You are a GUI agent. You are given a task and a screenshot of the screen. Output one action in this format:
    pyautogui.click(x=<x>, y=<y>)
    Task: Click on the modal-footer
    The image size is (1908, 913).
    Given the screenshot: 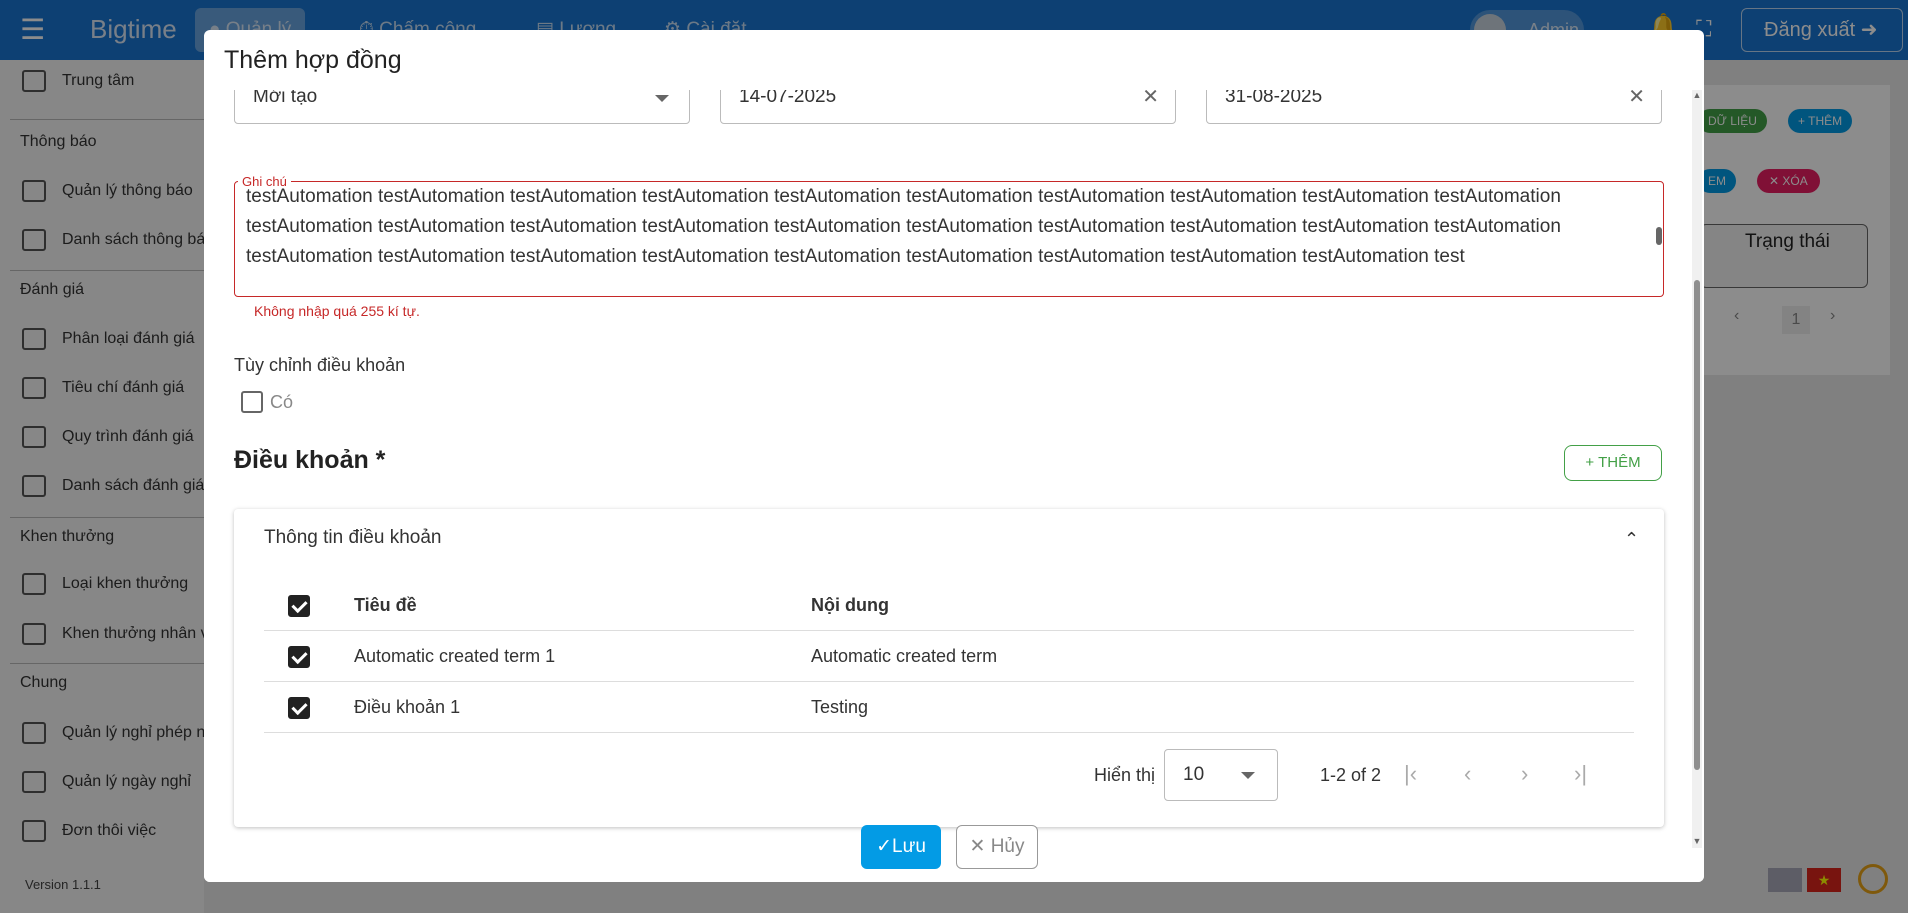 What is the action you would take?
    pyautogui.click(x=954, y=865)
    